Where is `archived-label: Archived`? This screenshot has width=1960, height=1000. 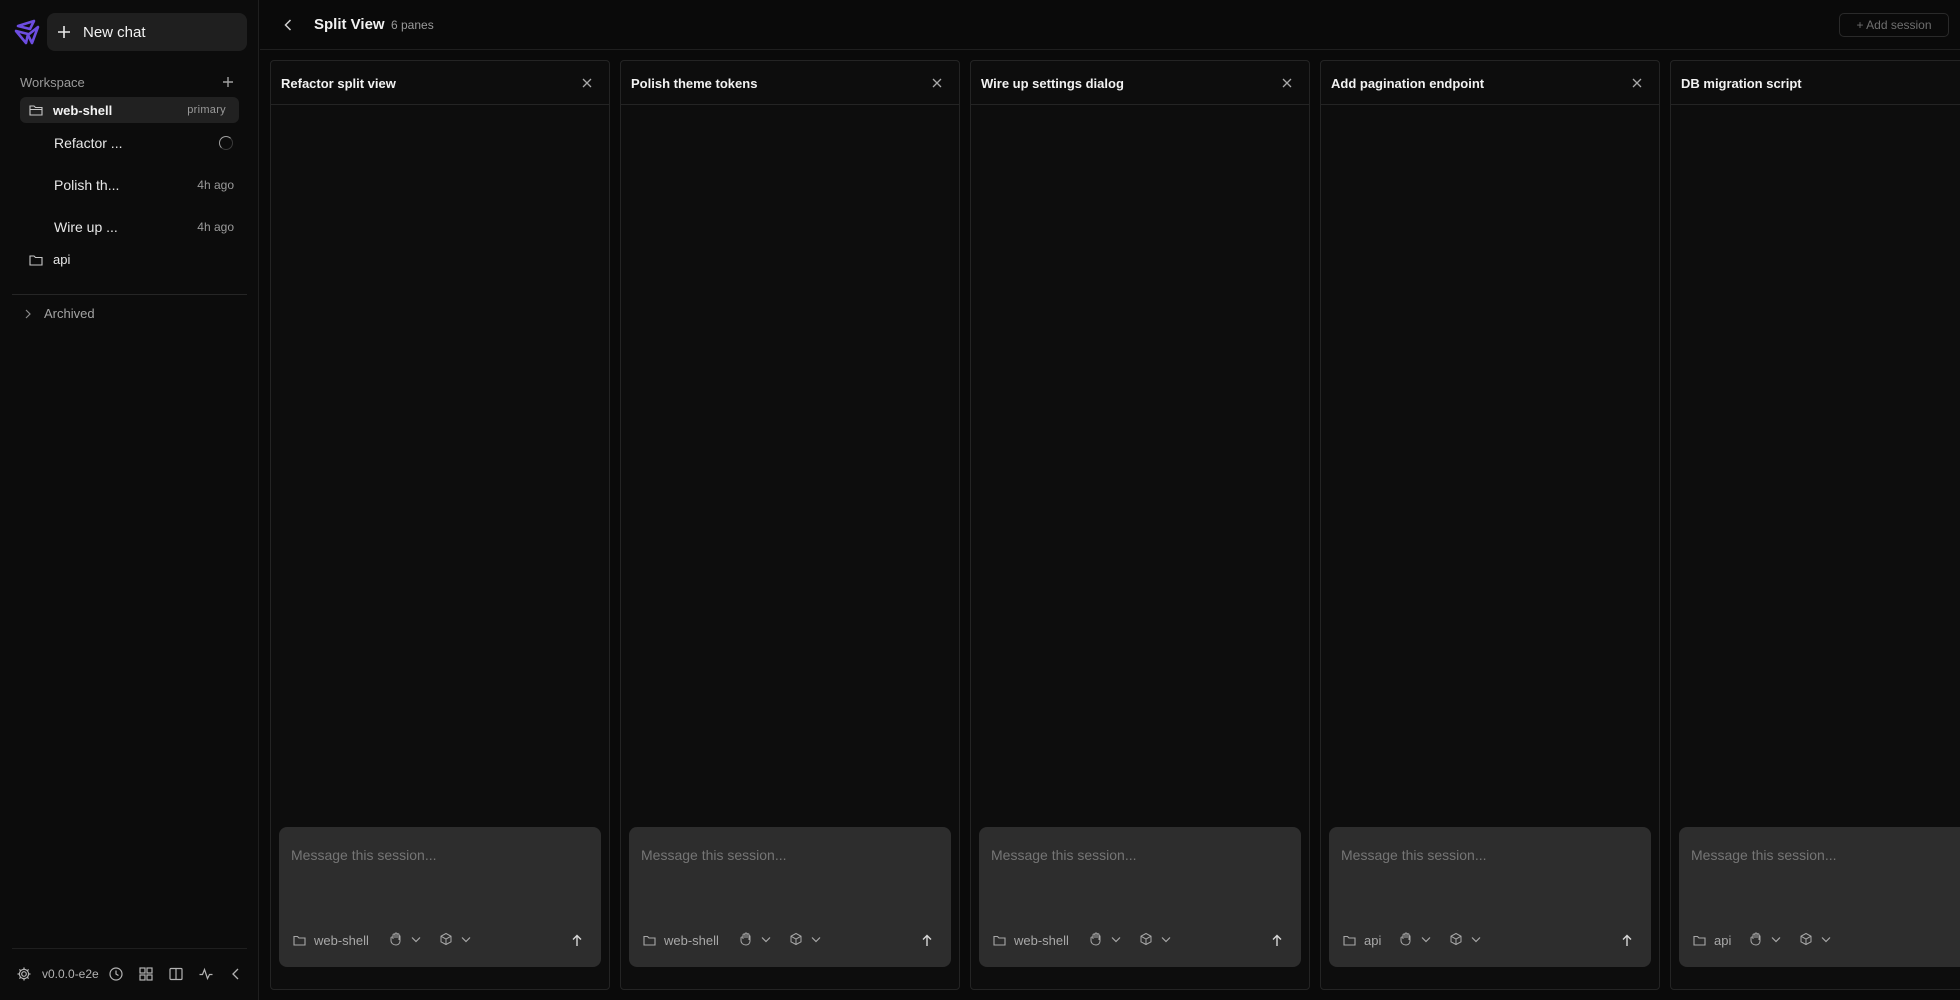
archived-label: Archived is located at coordinates (69, 313).